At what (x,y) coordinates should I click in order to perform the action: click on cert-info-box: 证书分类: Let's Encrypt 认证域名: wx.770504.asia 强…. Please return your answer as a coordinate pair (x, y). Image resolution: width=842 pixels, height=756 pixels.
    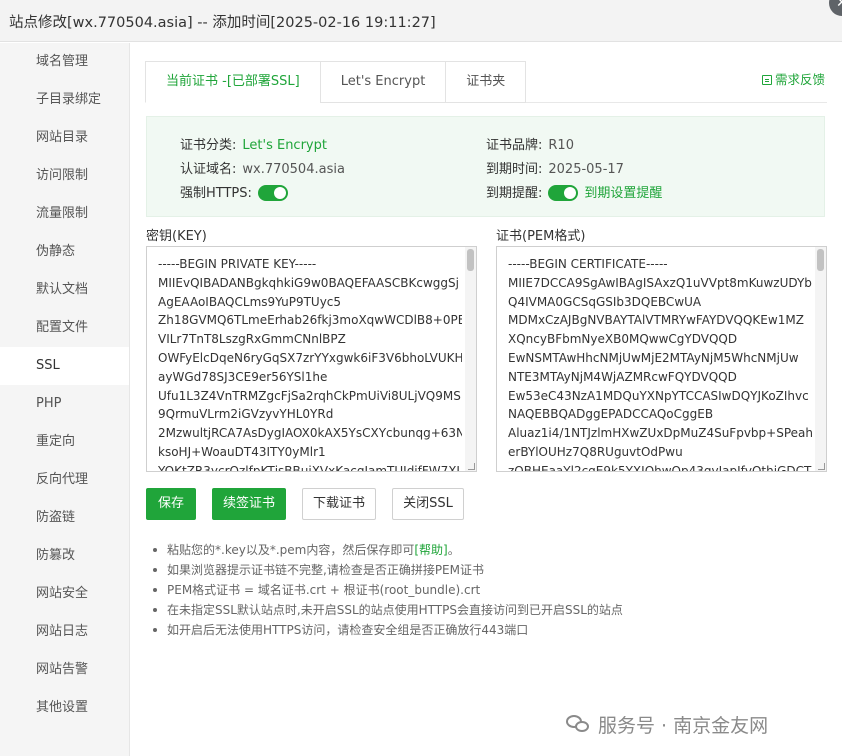
    Looking at the image, I should click on (485, 166).